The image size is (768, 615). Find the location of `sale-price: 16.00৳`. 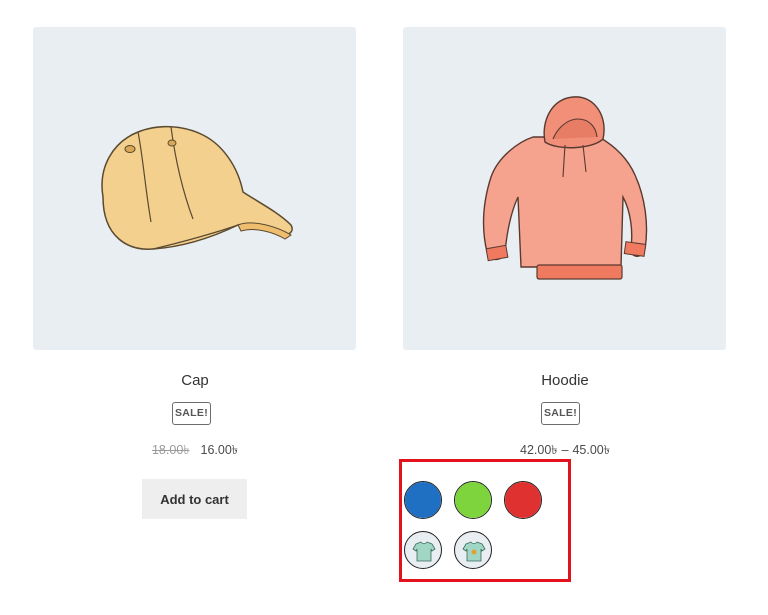

sale-price: 16.00৳ is located at coordinates (219, 450).